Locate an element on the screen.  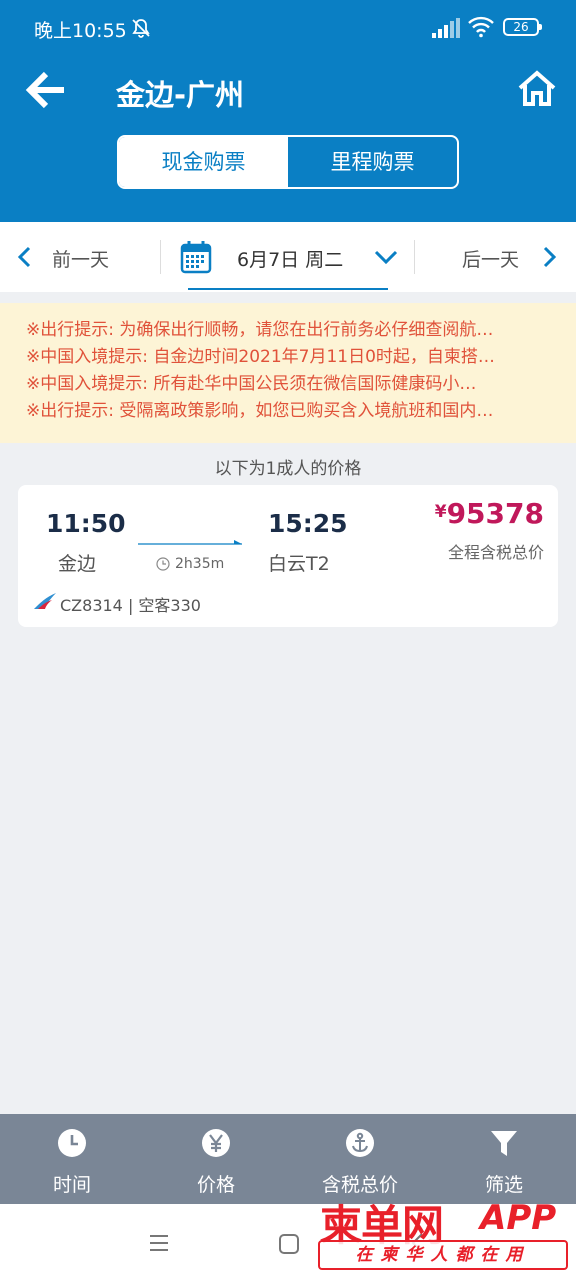
price-basis-label: 以下为1成人的价格 is located at coordinates (288, 469).